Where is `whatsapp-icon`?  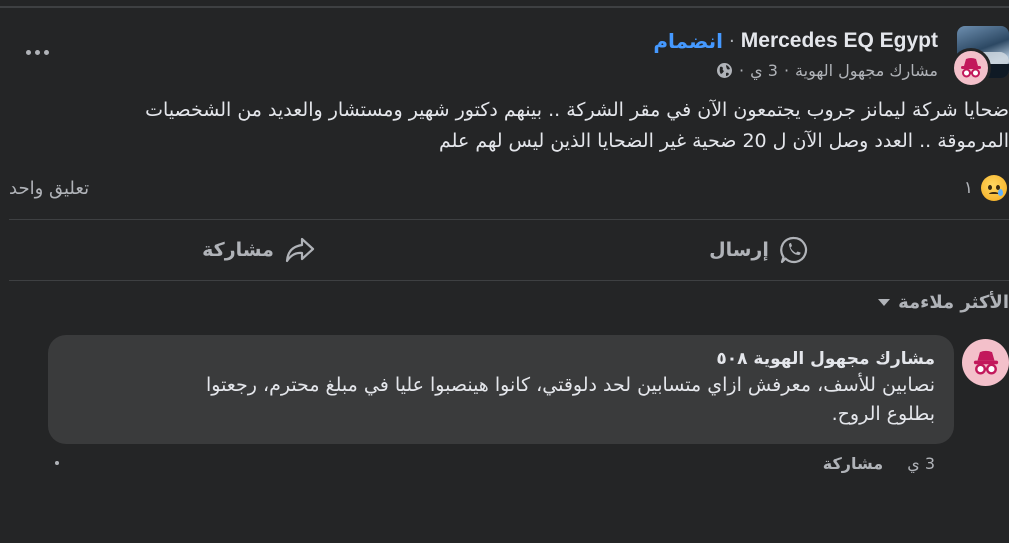 whatsapp-icon is located at coordinates (794, 250).